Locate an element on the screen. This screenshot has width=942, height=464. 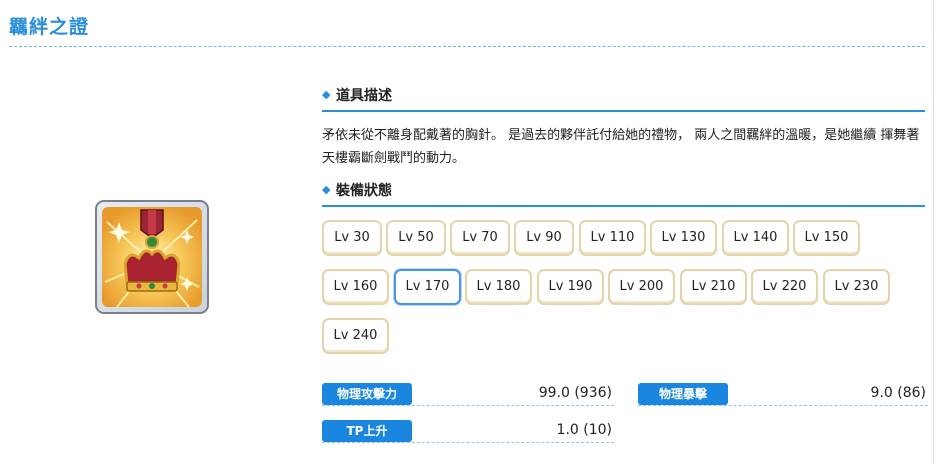
level-button: Lv 160 is located at coordinates (355, 287).